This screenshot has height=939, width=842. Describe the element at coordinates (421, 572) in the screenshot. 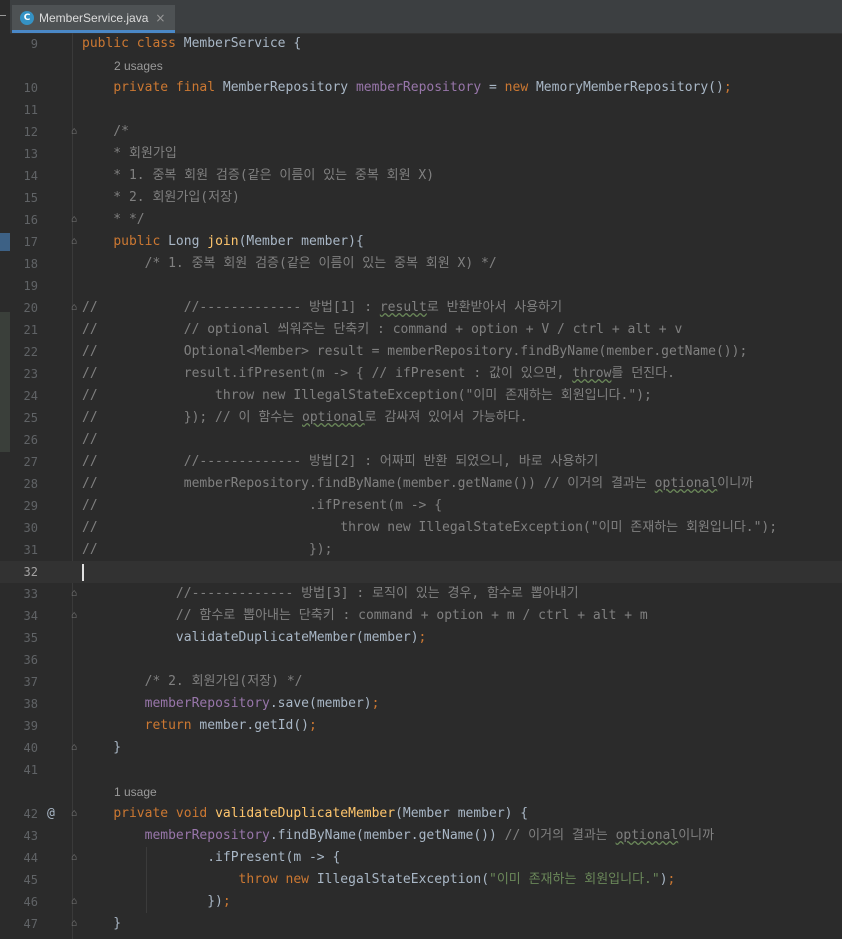

I see `code-line: 32` at that location.